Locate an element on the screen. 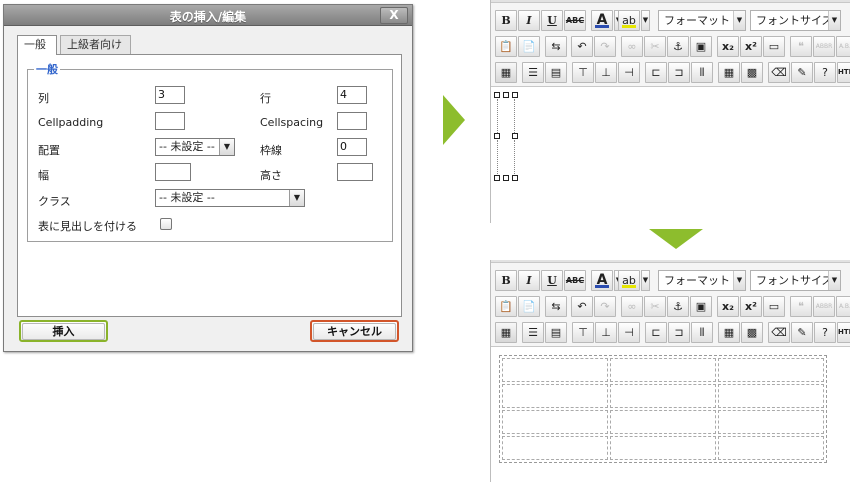  delete-col-icon: ⫴ is located at coordinates (702, 332).